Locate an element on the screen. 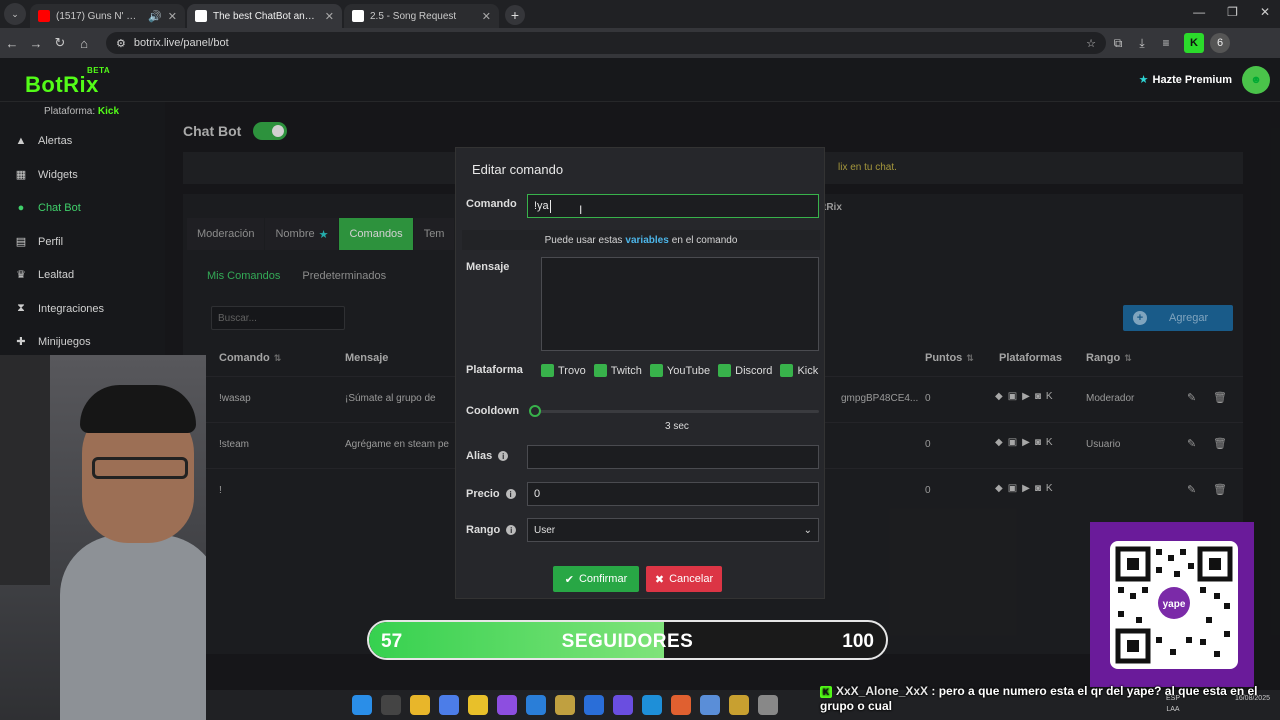 Image resolution: width=1280 pixels, height=720 pixels. logo-text: BotRix is located at coordinates (62, 84).